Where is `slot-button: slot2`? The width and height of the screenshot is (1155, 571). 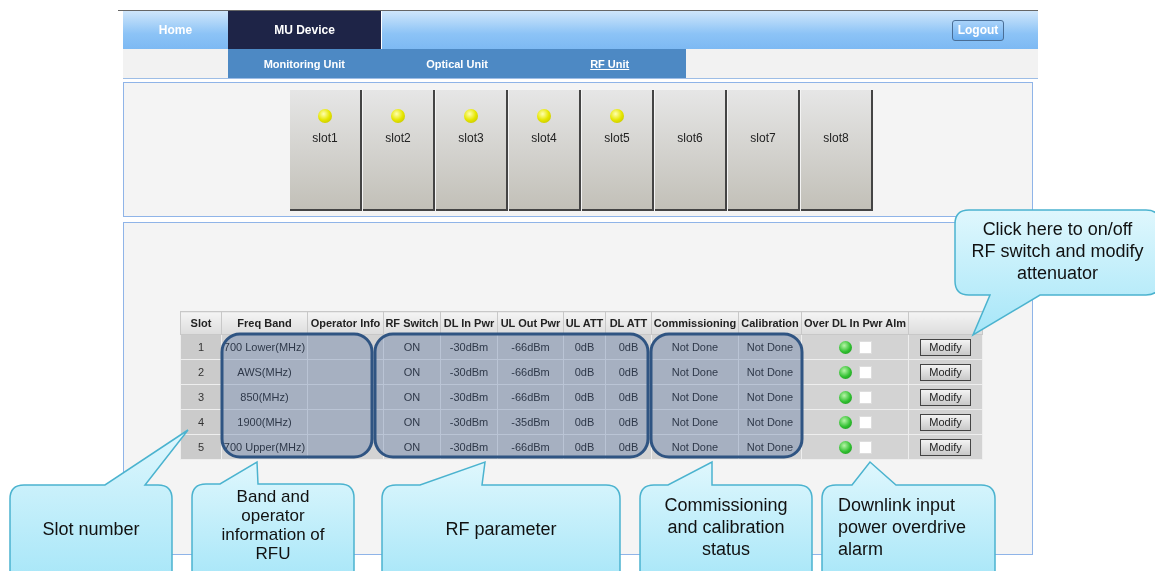
slot-button: slot2 is located at coordinates (399, 150).